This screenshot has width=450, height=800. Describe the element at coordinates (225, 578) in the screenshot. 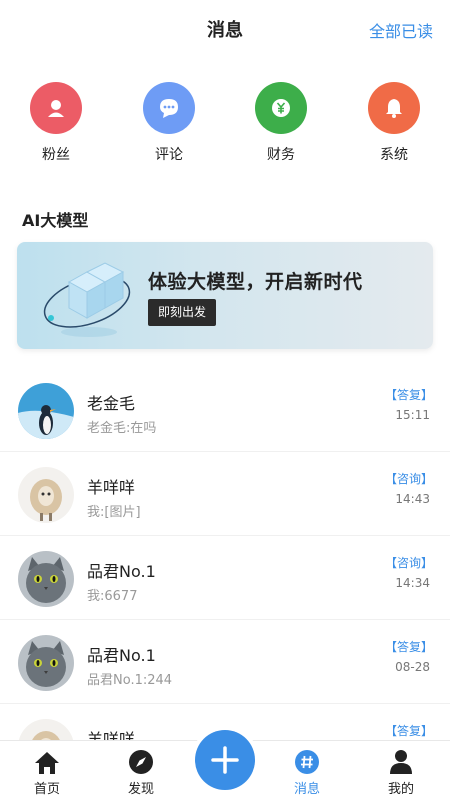

I see `list-item: 品君No.1 我:6677 【咨询】 14:34` at that location.